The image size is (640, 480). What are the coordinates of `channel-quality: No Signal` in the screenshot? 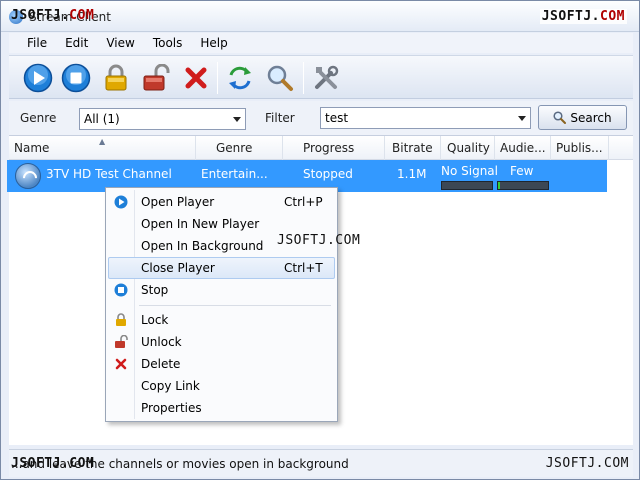 It's located at (469, 171).